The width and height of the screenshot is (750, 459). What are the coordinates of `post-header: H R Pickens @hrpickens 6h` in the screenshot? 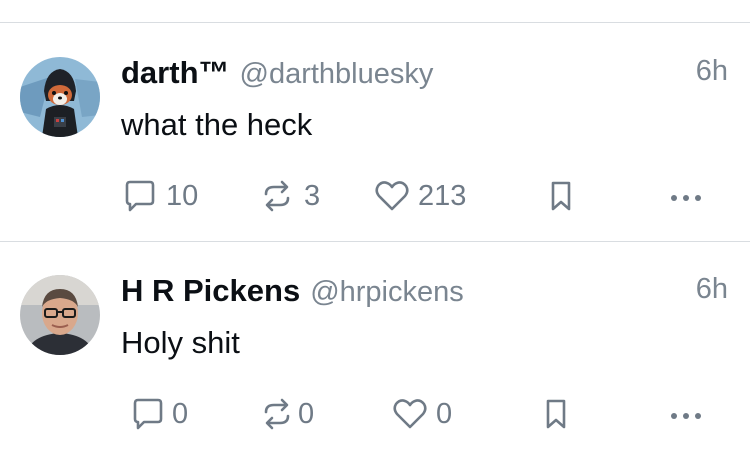 It's located at (424, 295).